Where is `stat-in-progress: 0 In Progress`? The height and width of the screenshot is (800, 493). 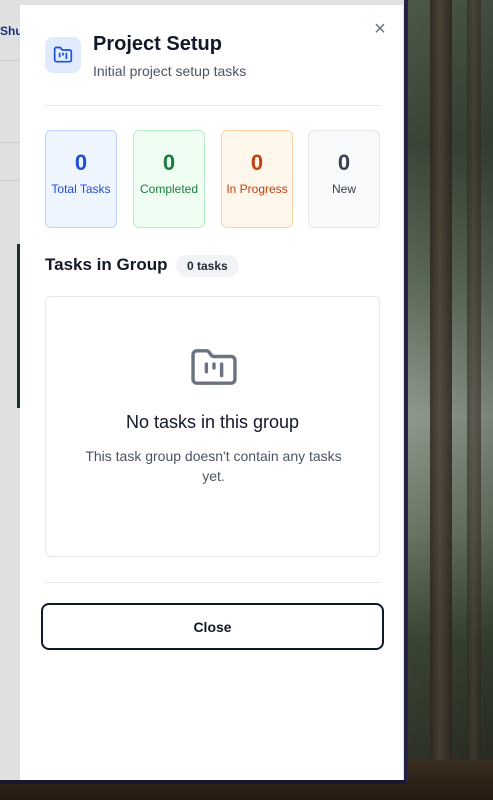
stat-in-progress: 0 In Progress is located at coordinates (257, 179).